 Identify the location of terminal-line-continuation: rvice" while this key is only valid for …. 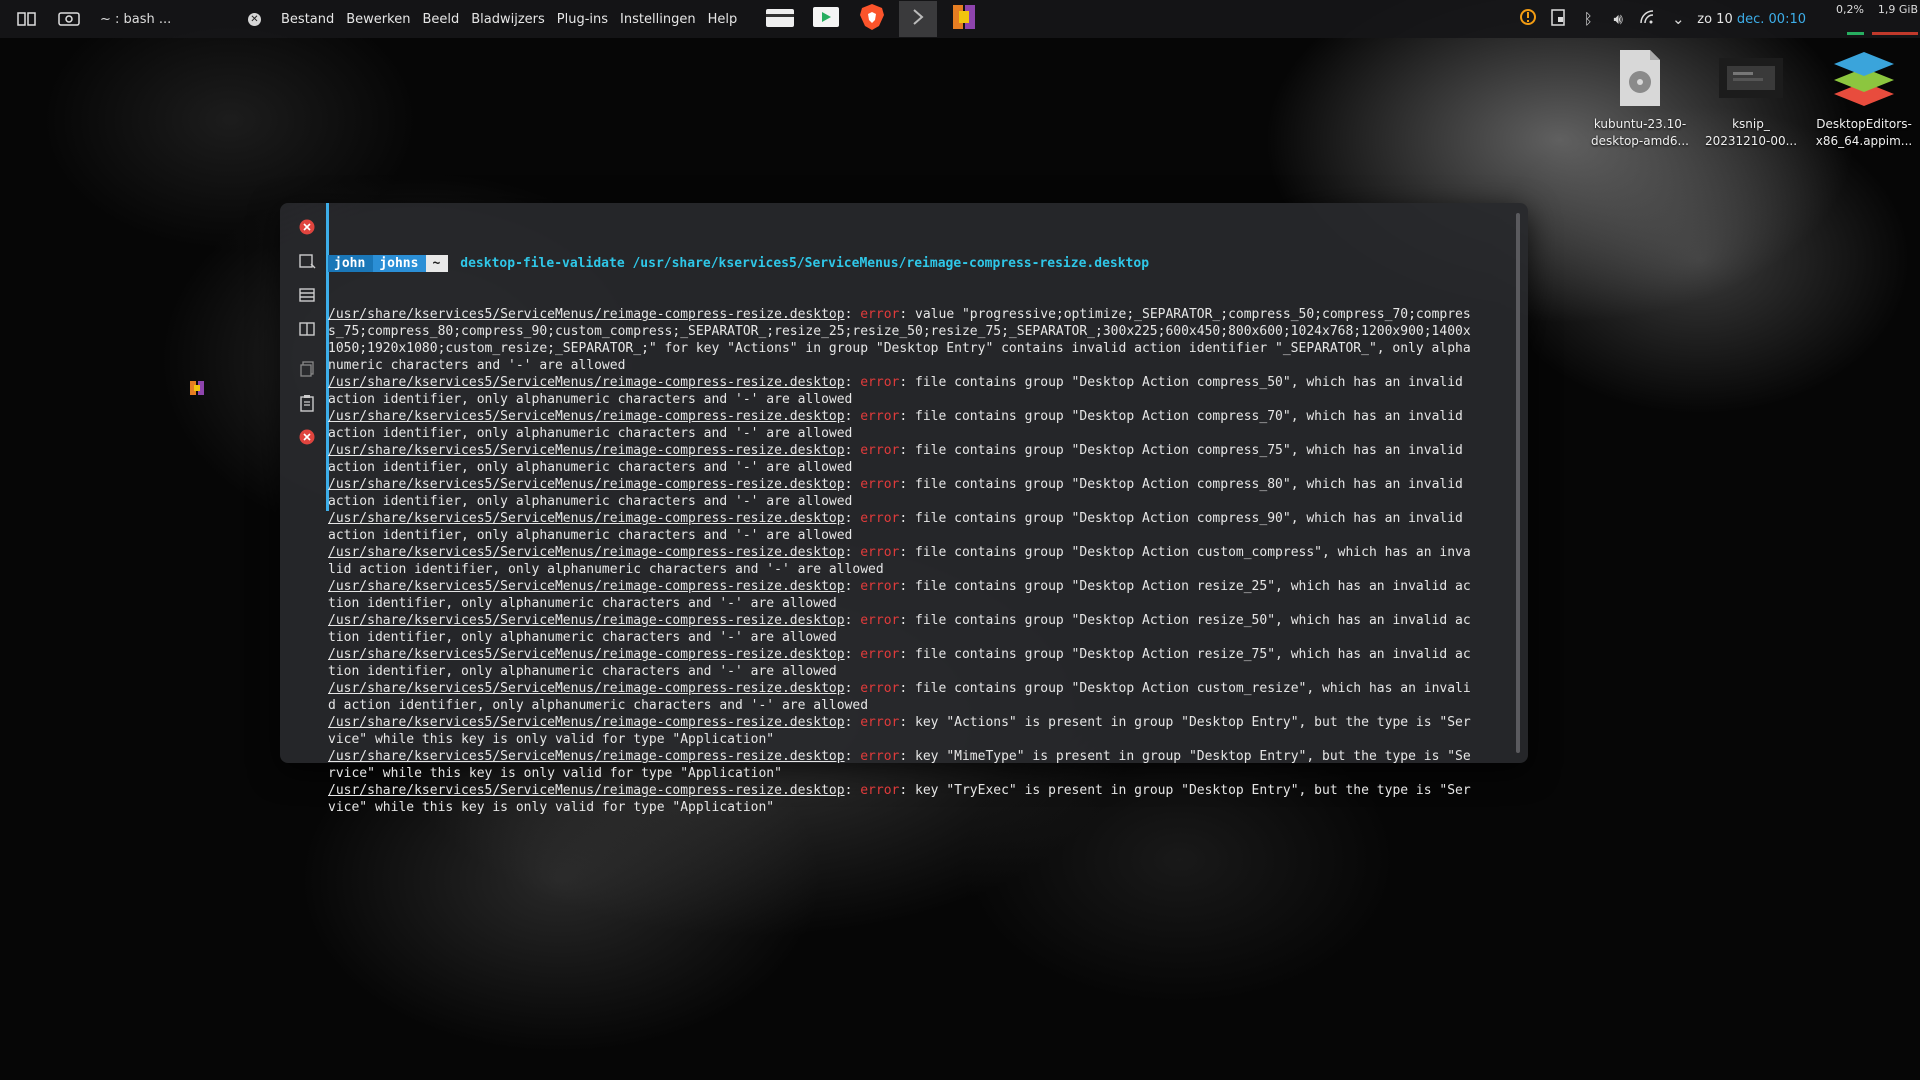
(555, 773).